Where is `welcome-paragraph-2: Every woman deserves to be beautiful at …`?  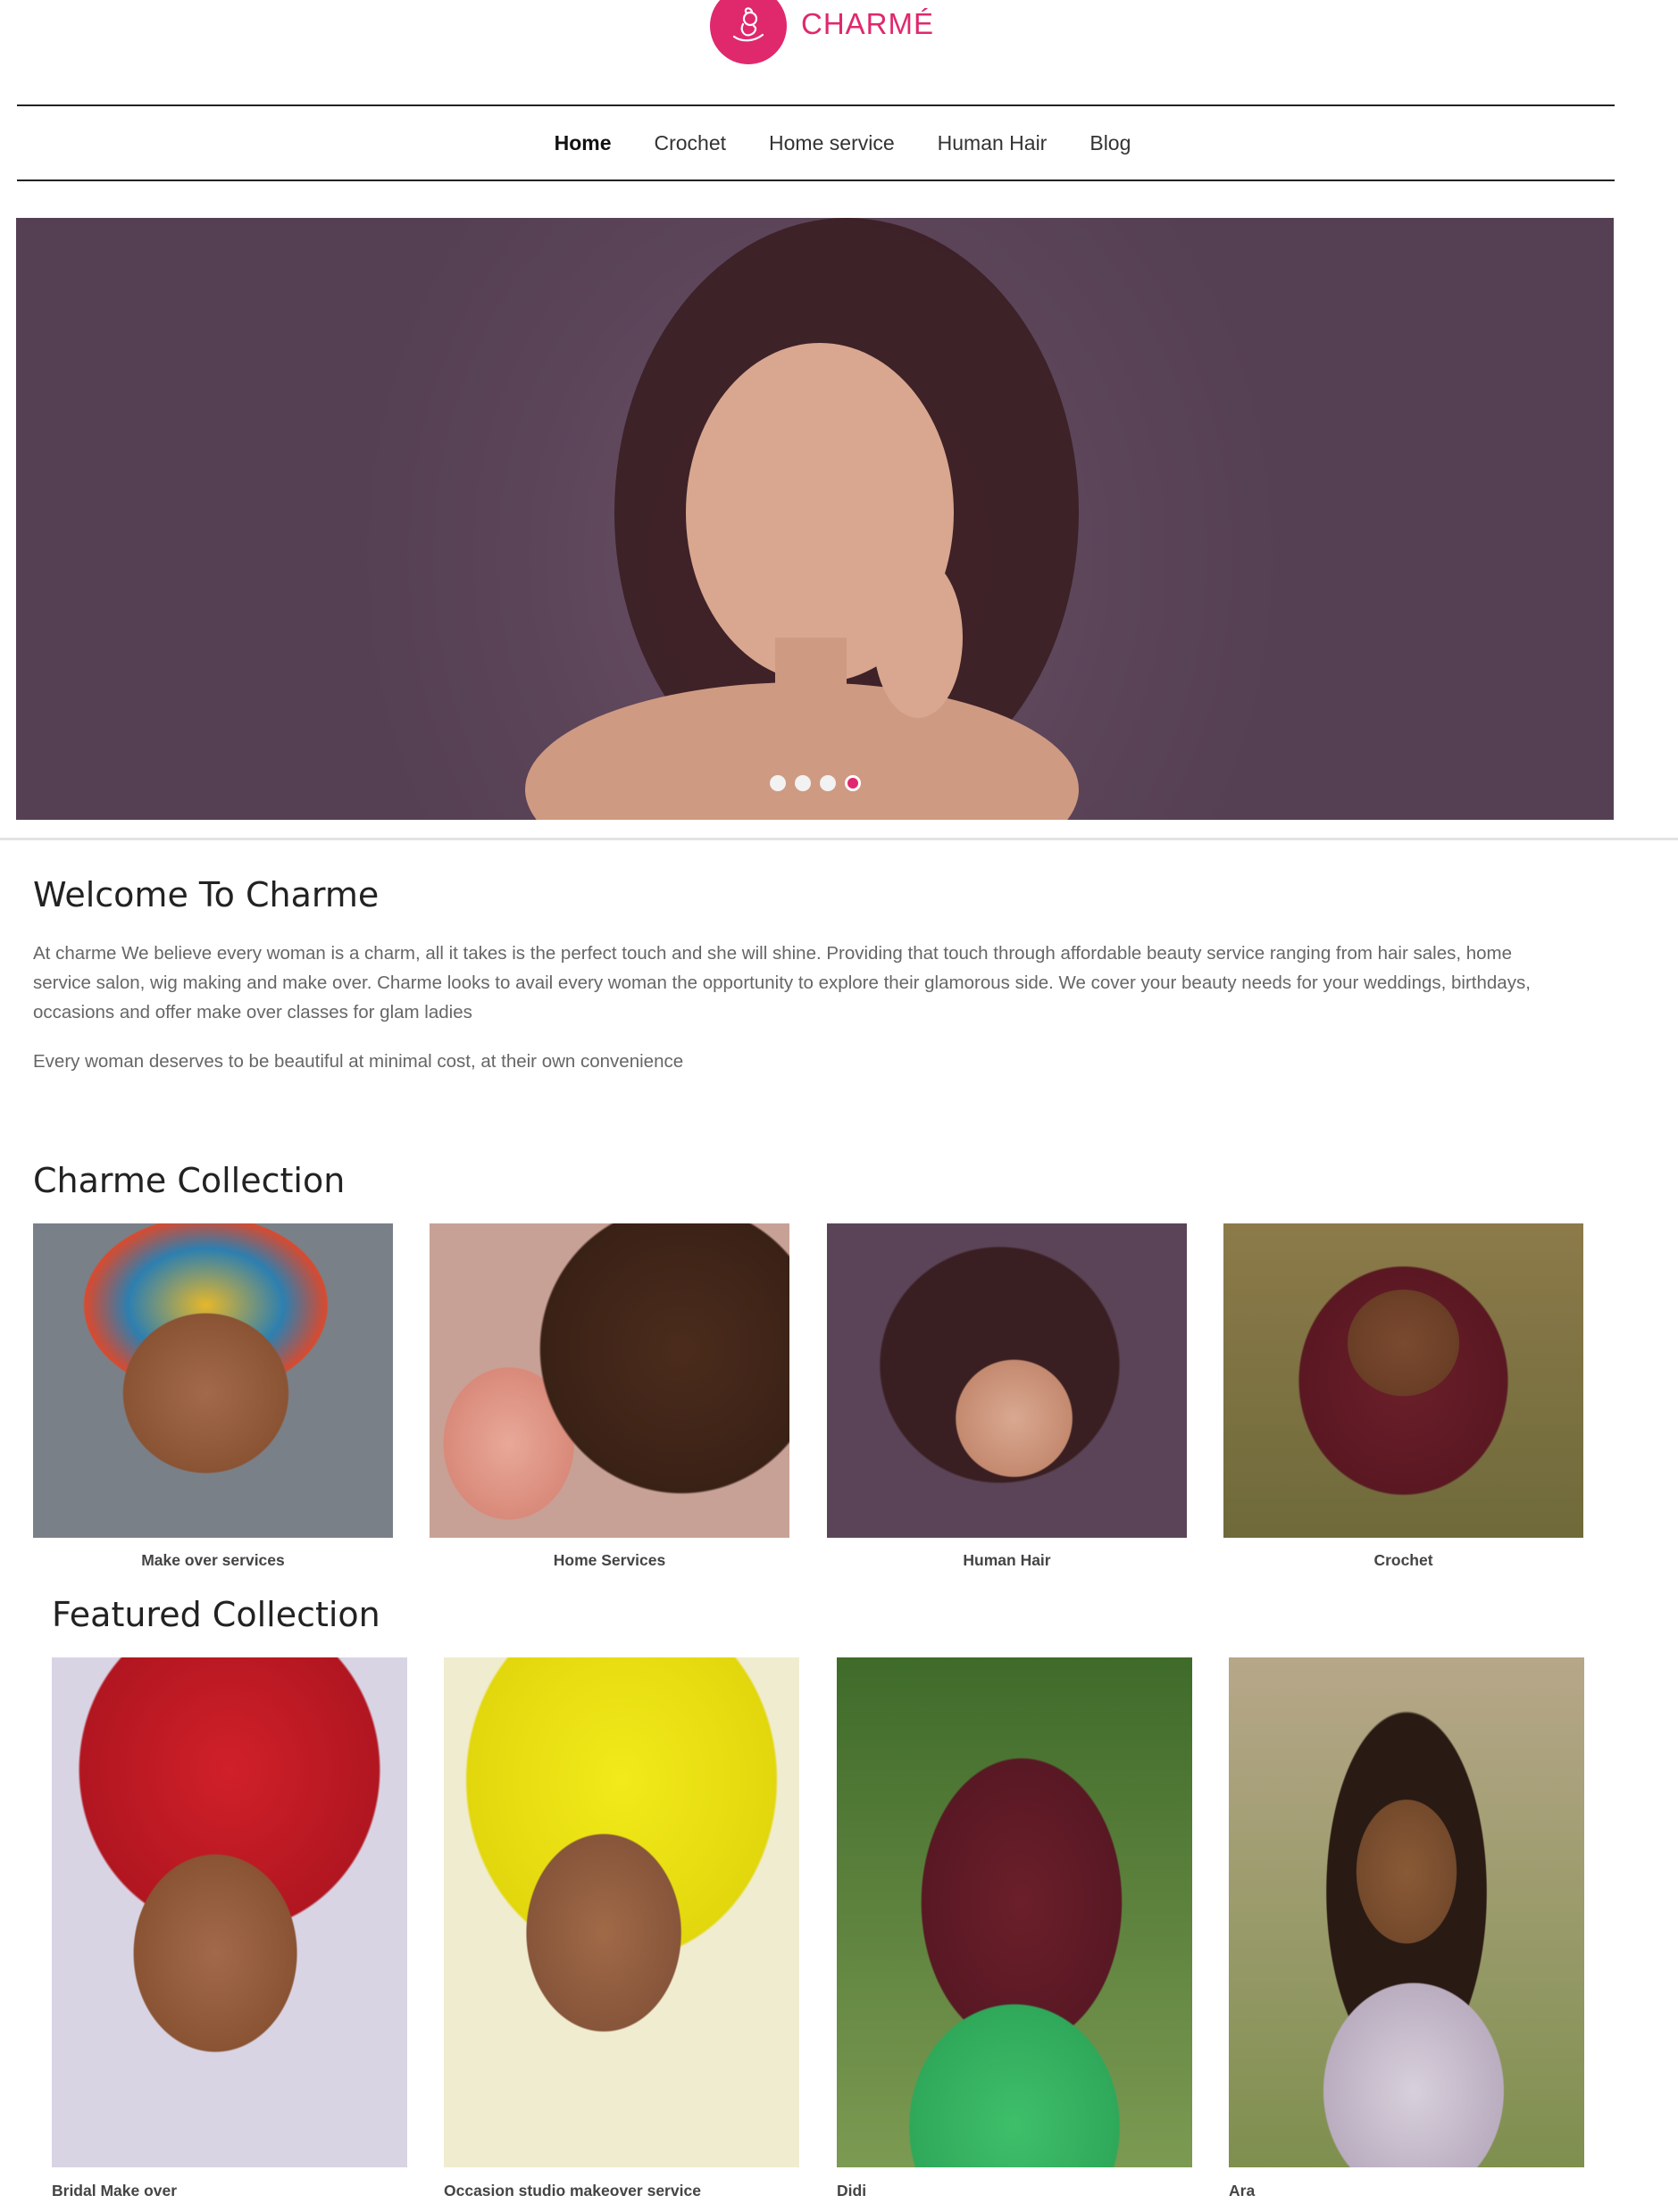 welcome-paragraph-2: Every woman deserves to be beautiful at … is located at coordinates (358, 1061).